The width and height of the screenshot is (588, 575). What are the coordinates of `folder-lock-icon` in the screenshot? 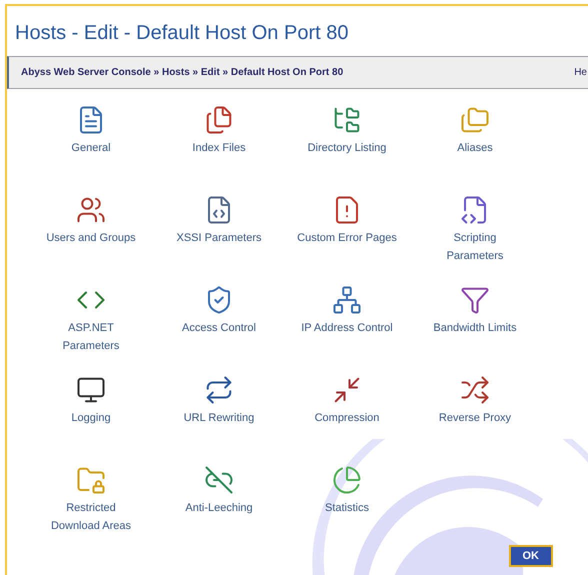 It's located at (91, 480).